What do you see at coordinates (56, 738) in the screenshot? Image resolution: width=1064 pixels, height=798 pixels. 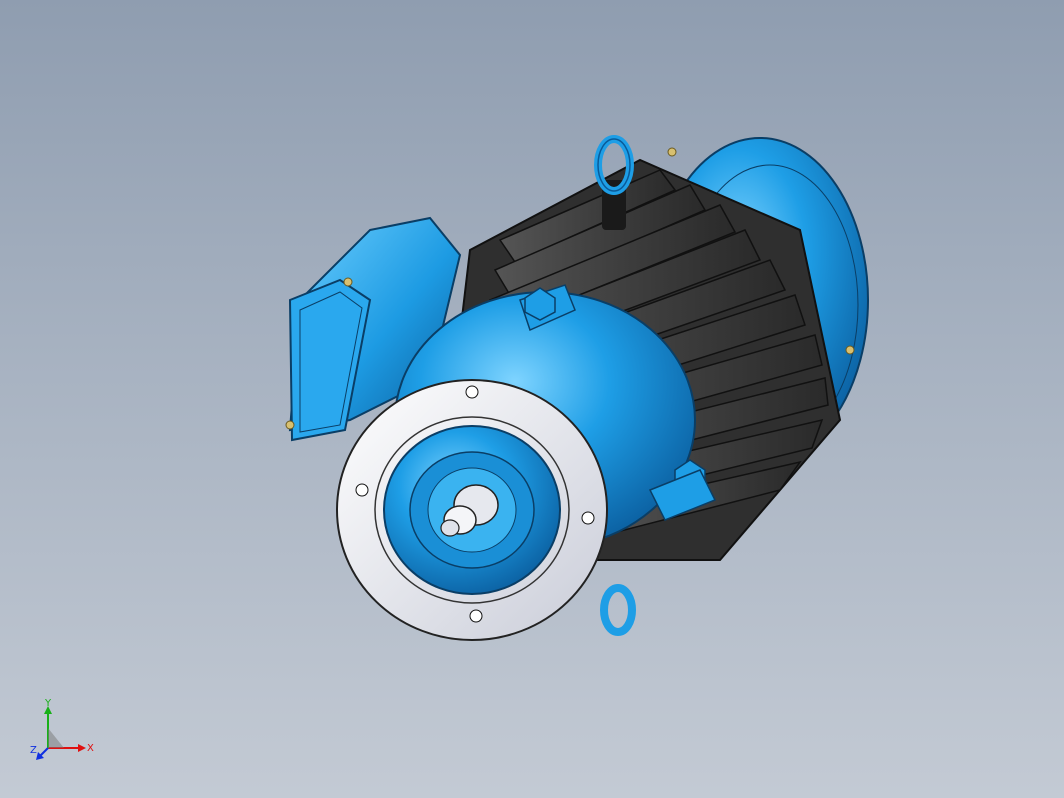 I see `triad-plane` at bounding box center [56, 738].